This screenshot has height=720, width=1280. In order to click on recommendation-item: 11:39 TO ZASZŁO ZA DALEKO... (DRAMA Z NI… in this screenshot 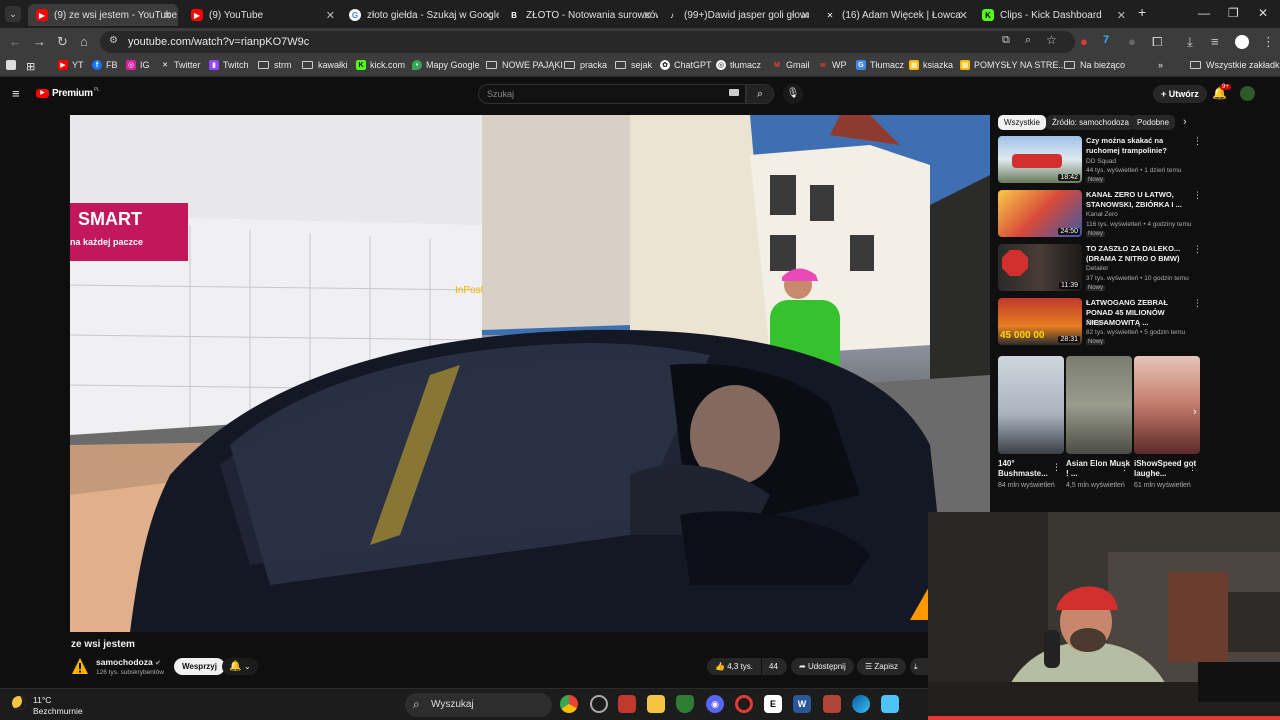, I will do `click(1100, 268)`.